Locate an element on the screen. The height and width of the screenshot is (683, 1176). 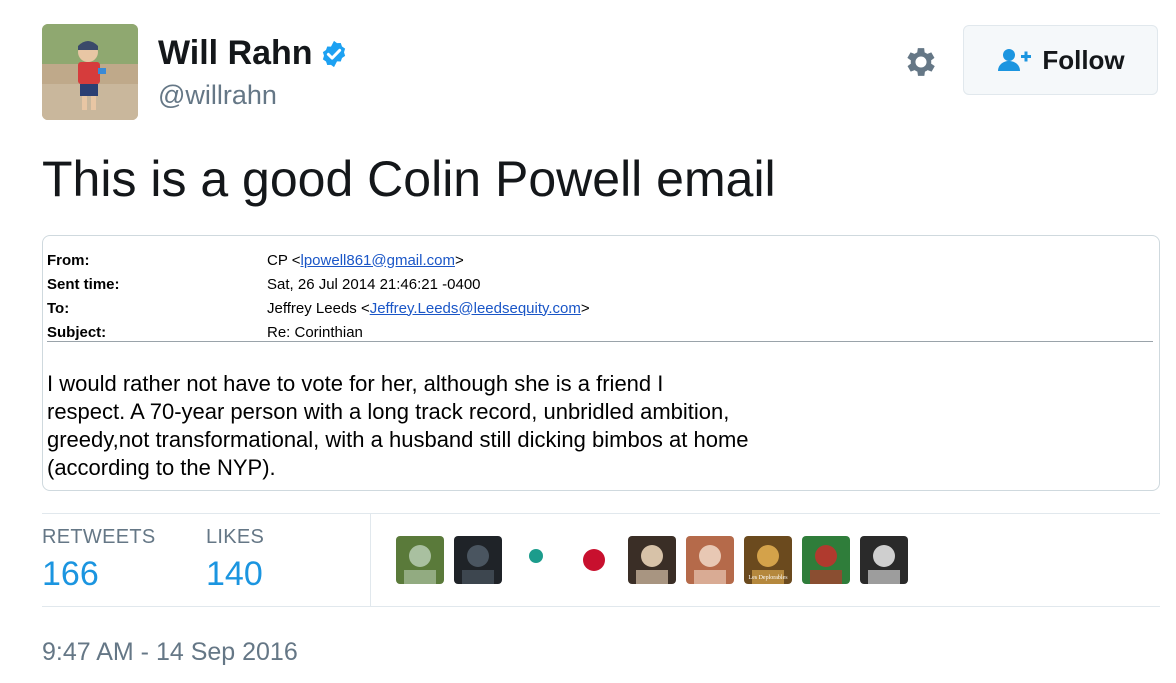
follow-label: Follow is located at coordinates (1083, 59).